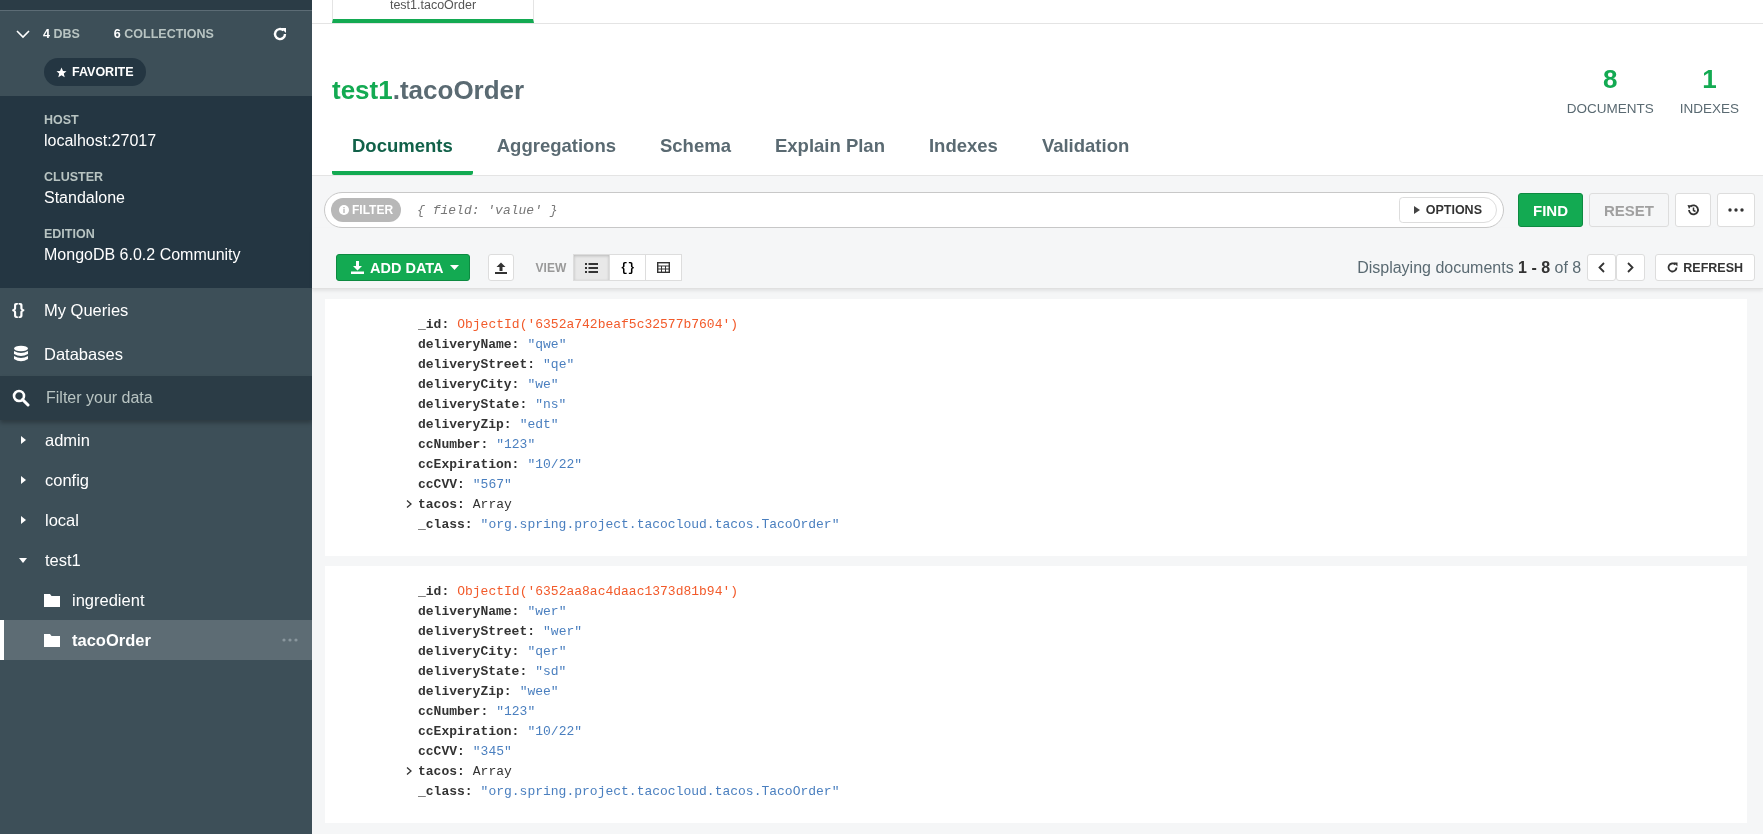 The height and width of the screenshot is (834, 1763). Describe the element at coordinates (539, 424) in the screenshot. I see `field-value: "edt"` at that location.